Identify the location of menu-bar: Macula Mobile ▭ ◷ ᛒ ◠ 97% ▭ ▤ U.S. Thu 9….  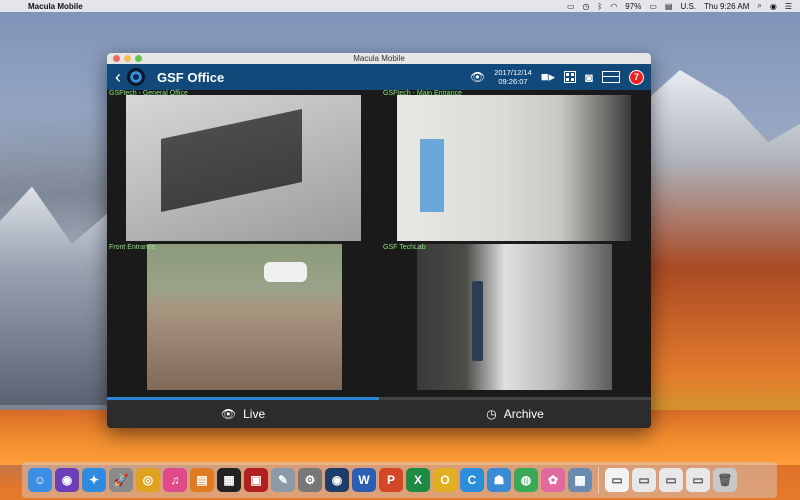
(400, 6).